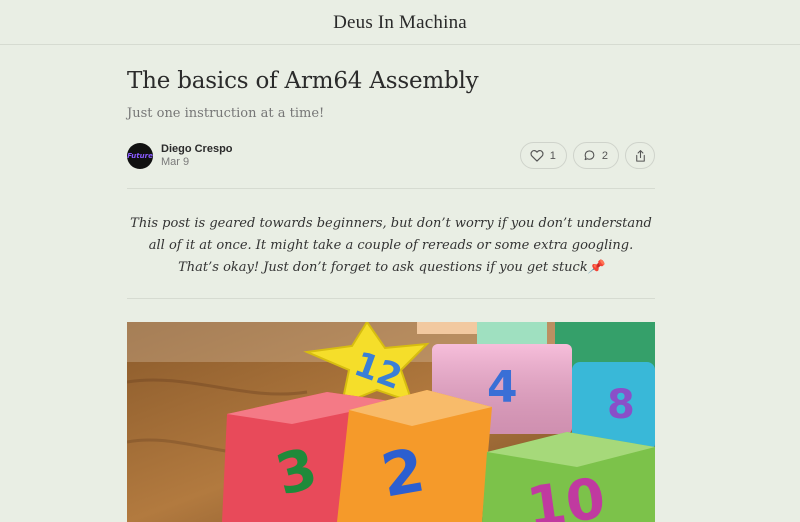 This screenshot has height=522, width=800. Describe the element at coordinates (226, 113) in the screenshot. I see `post-subtitle: Just one instruction at a time!` at that location.